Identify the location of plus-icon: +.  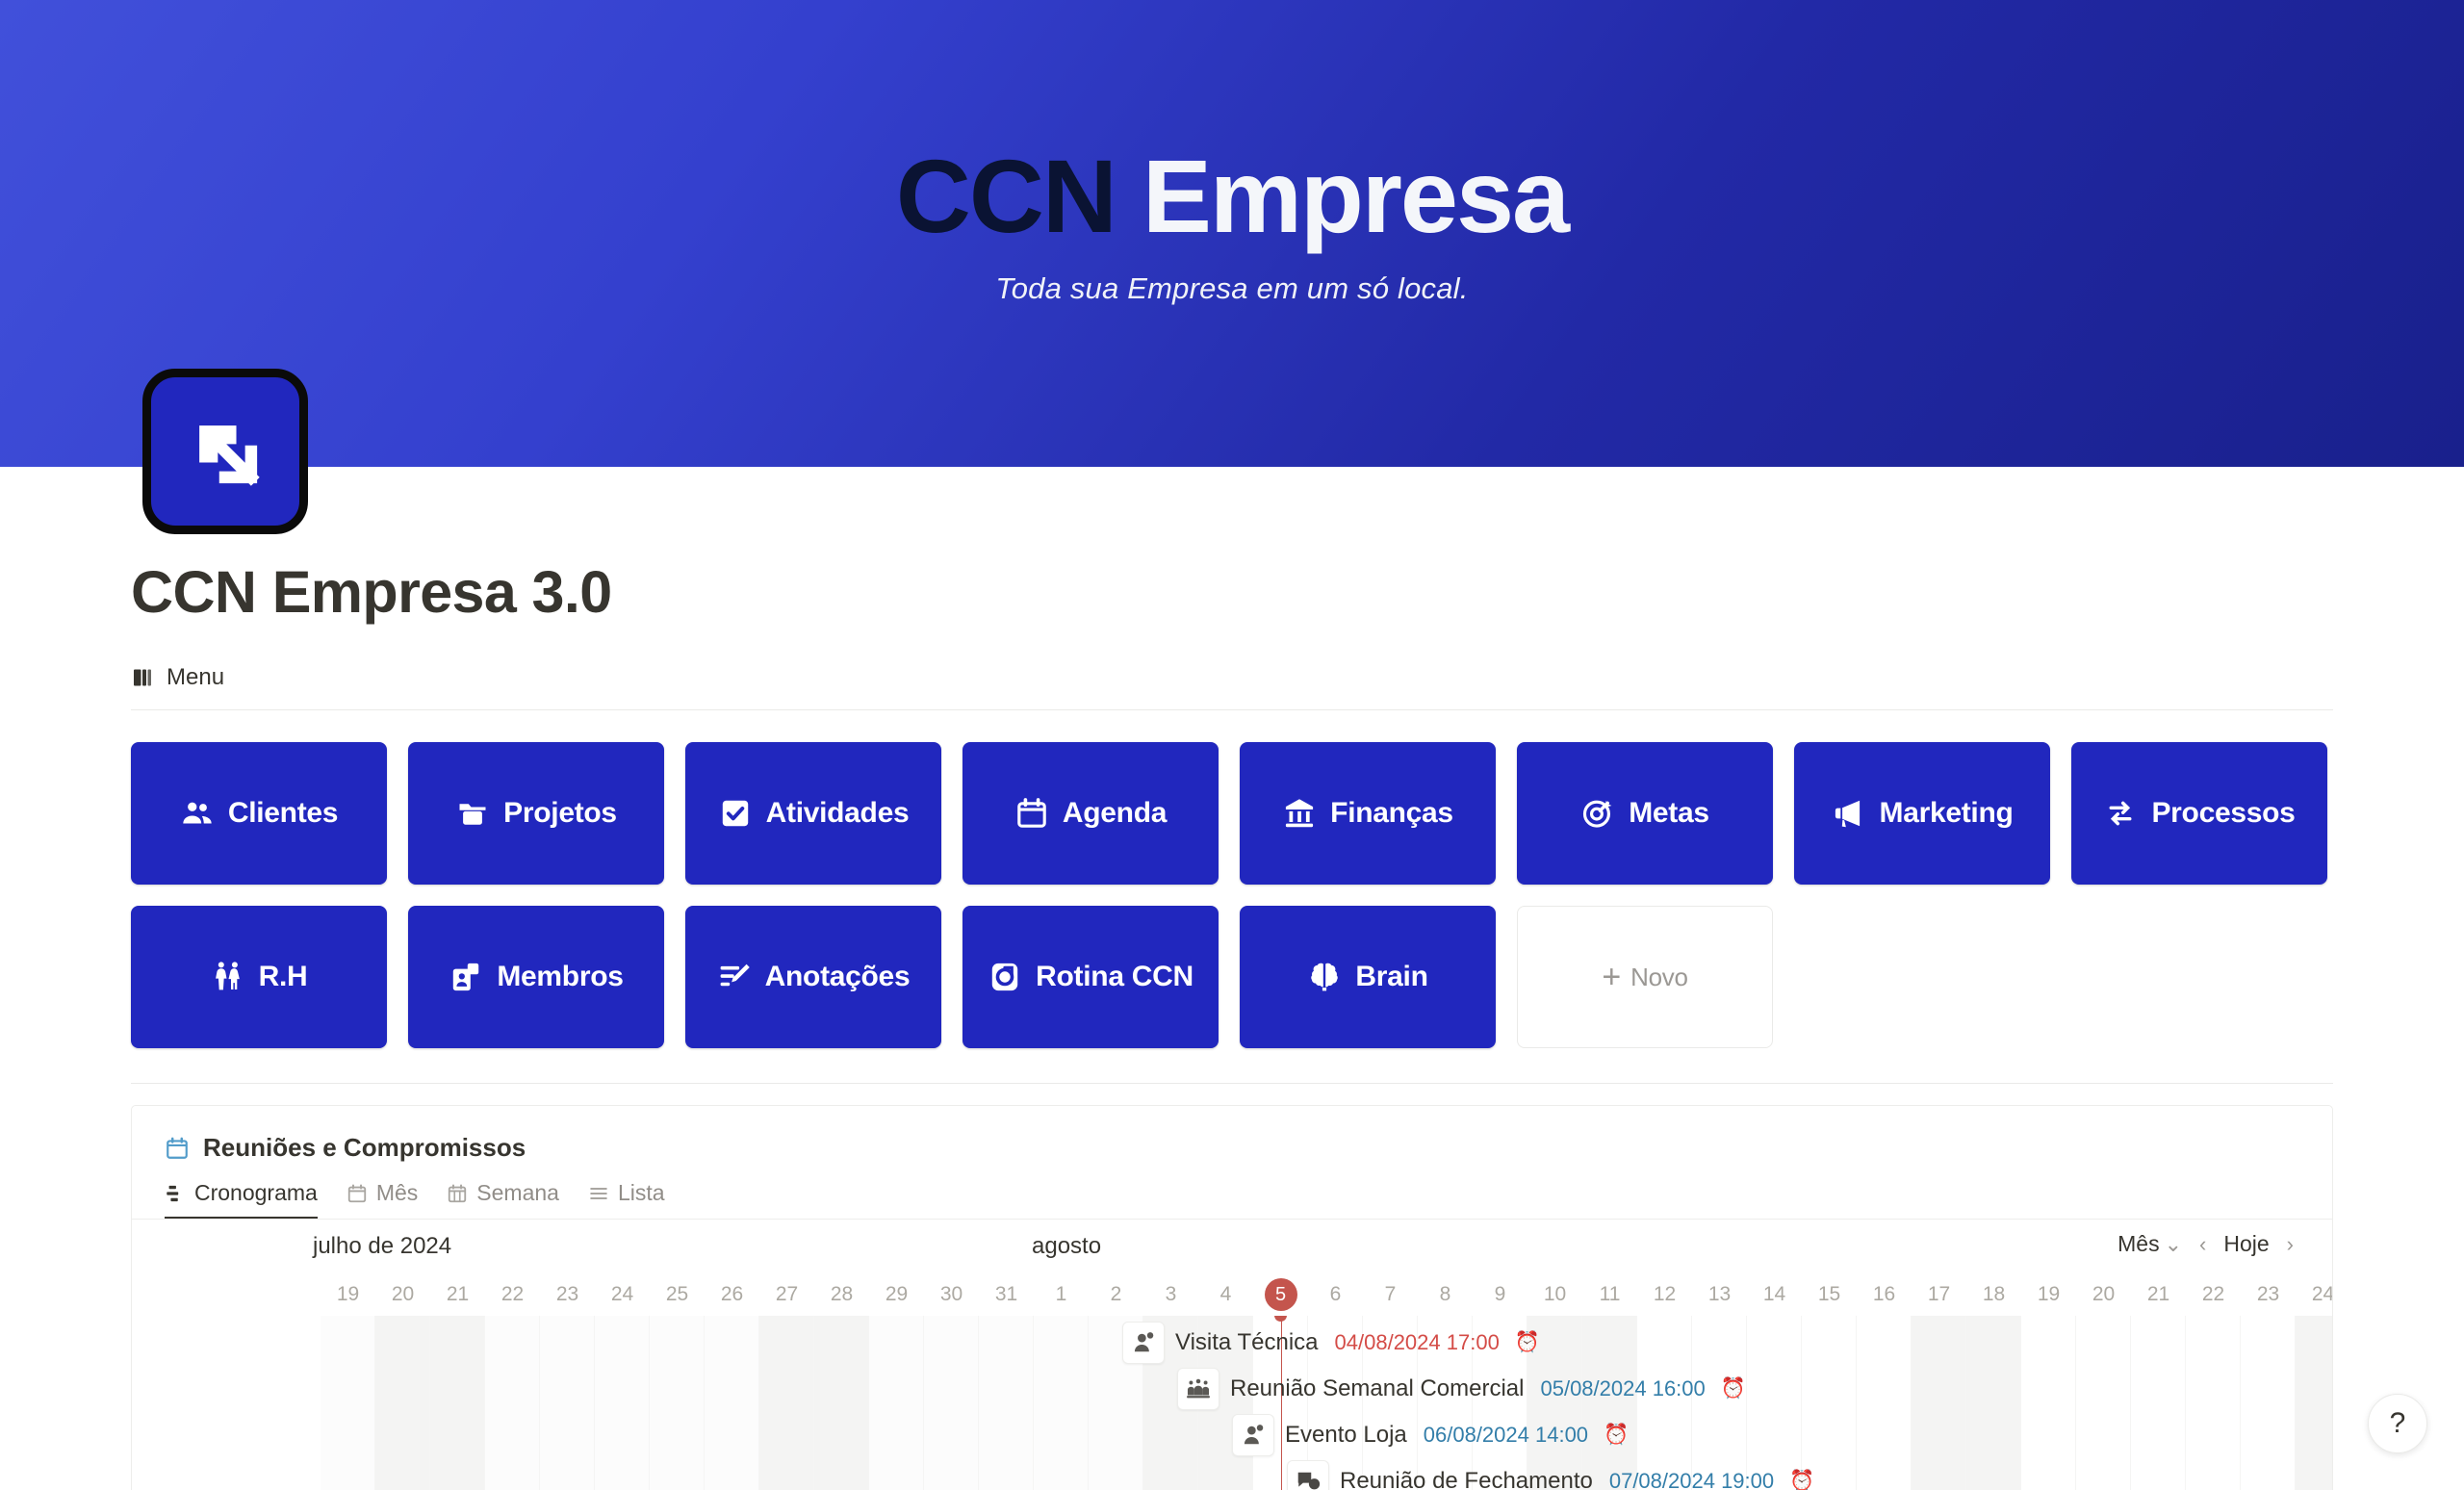
(1612, 977).